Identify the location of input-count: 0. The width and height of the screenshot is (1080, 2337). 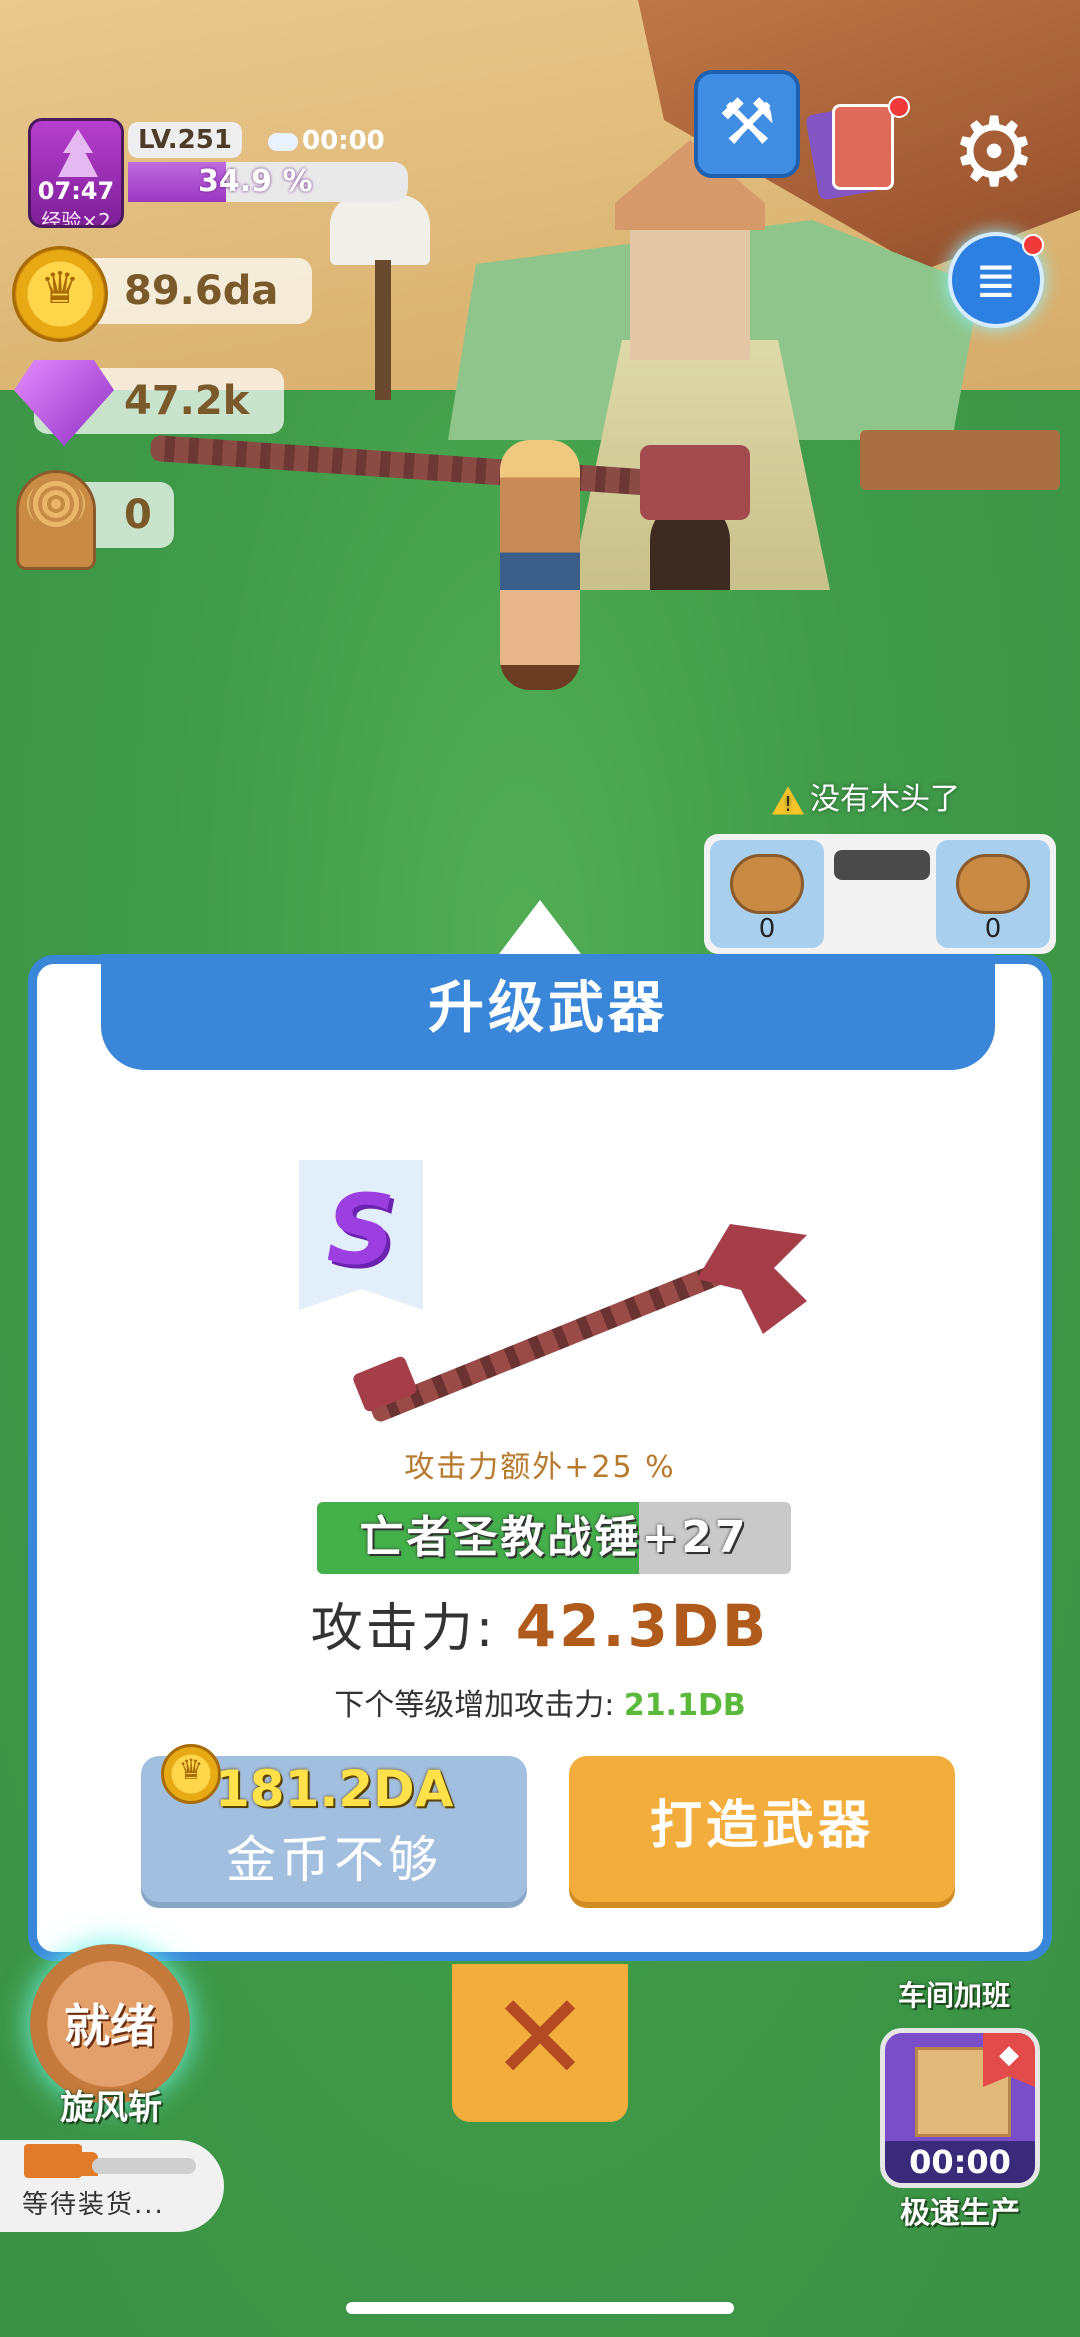
(767, 929).